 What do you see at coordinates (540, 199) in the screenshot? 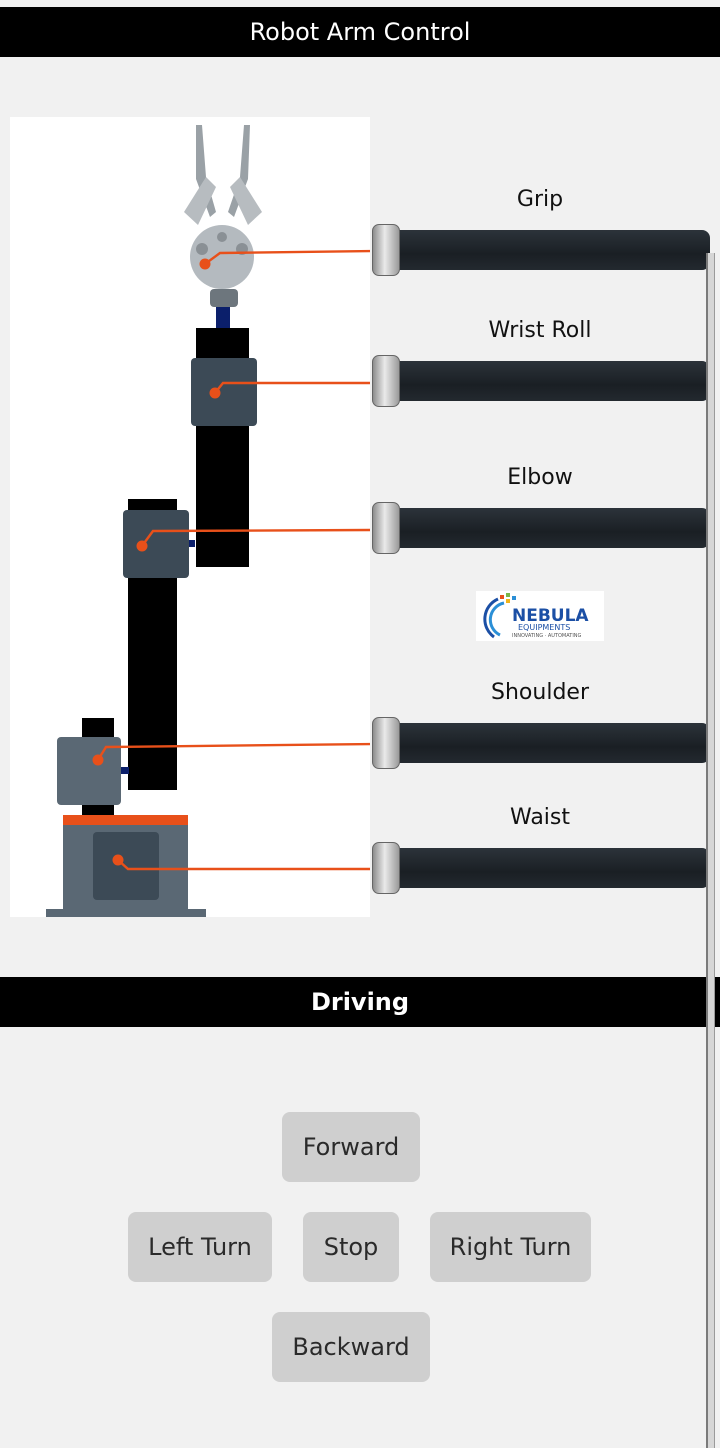
I see `grip-label: Grip` at bounding box center [540, 199].